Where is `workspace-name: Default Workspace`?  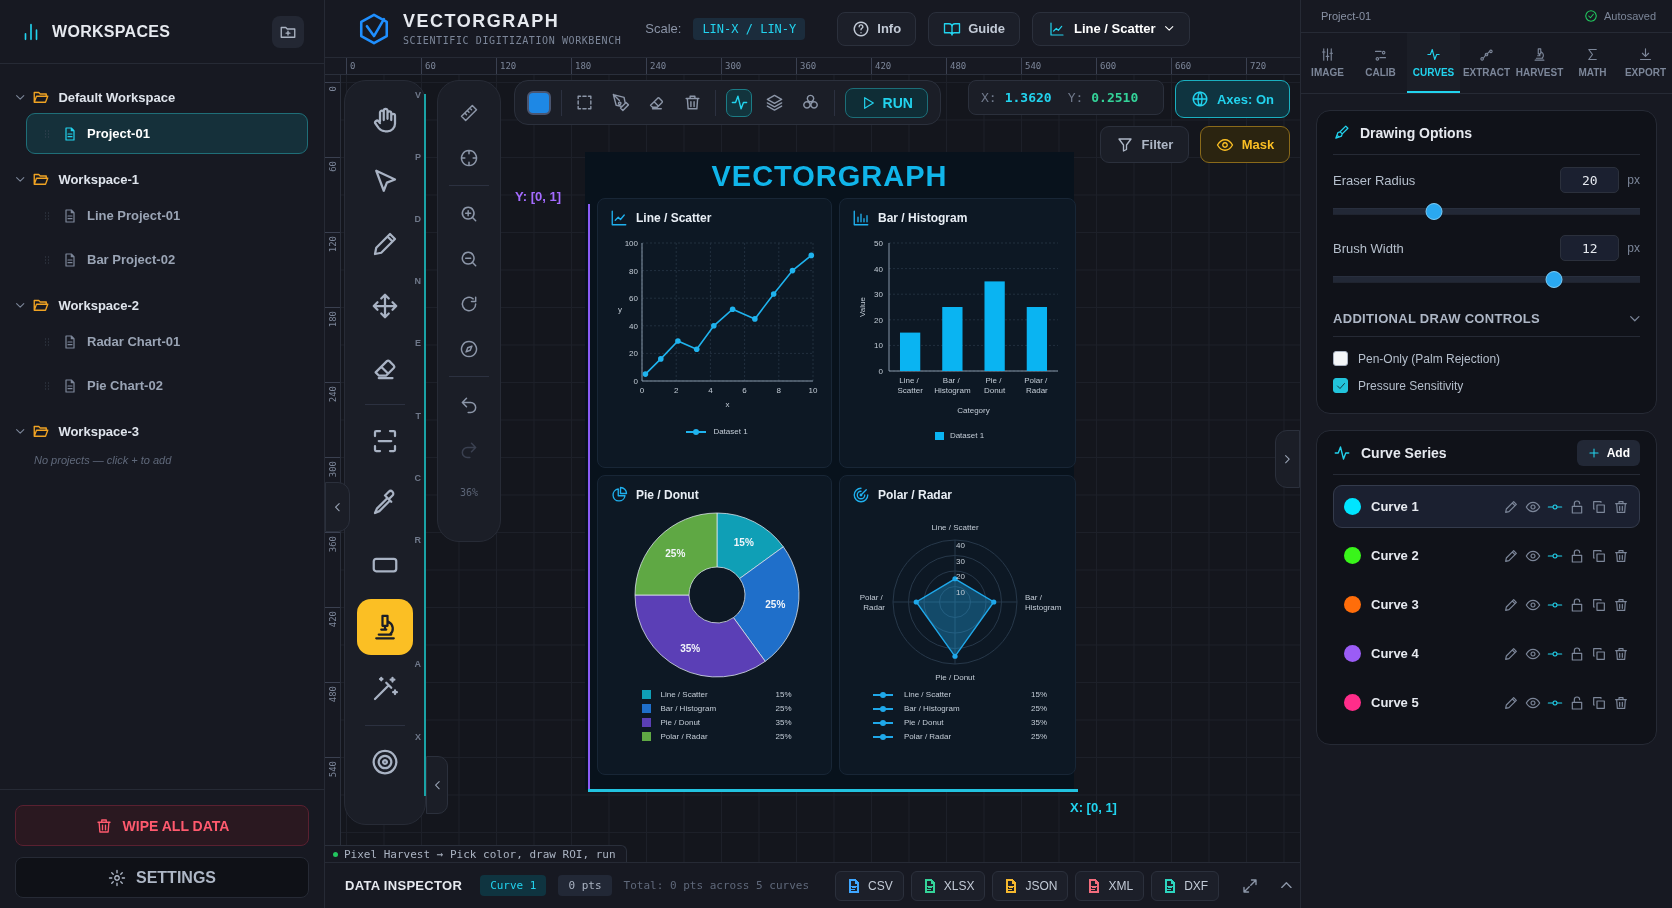
workspace-name: Default Workspace is located at coordinates (117, 97).